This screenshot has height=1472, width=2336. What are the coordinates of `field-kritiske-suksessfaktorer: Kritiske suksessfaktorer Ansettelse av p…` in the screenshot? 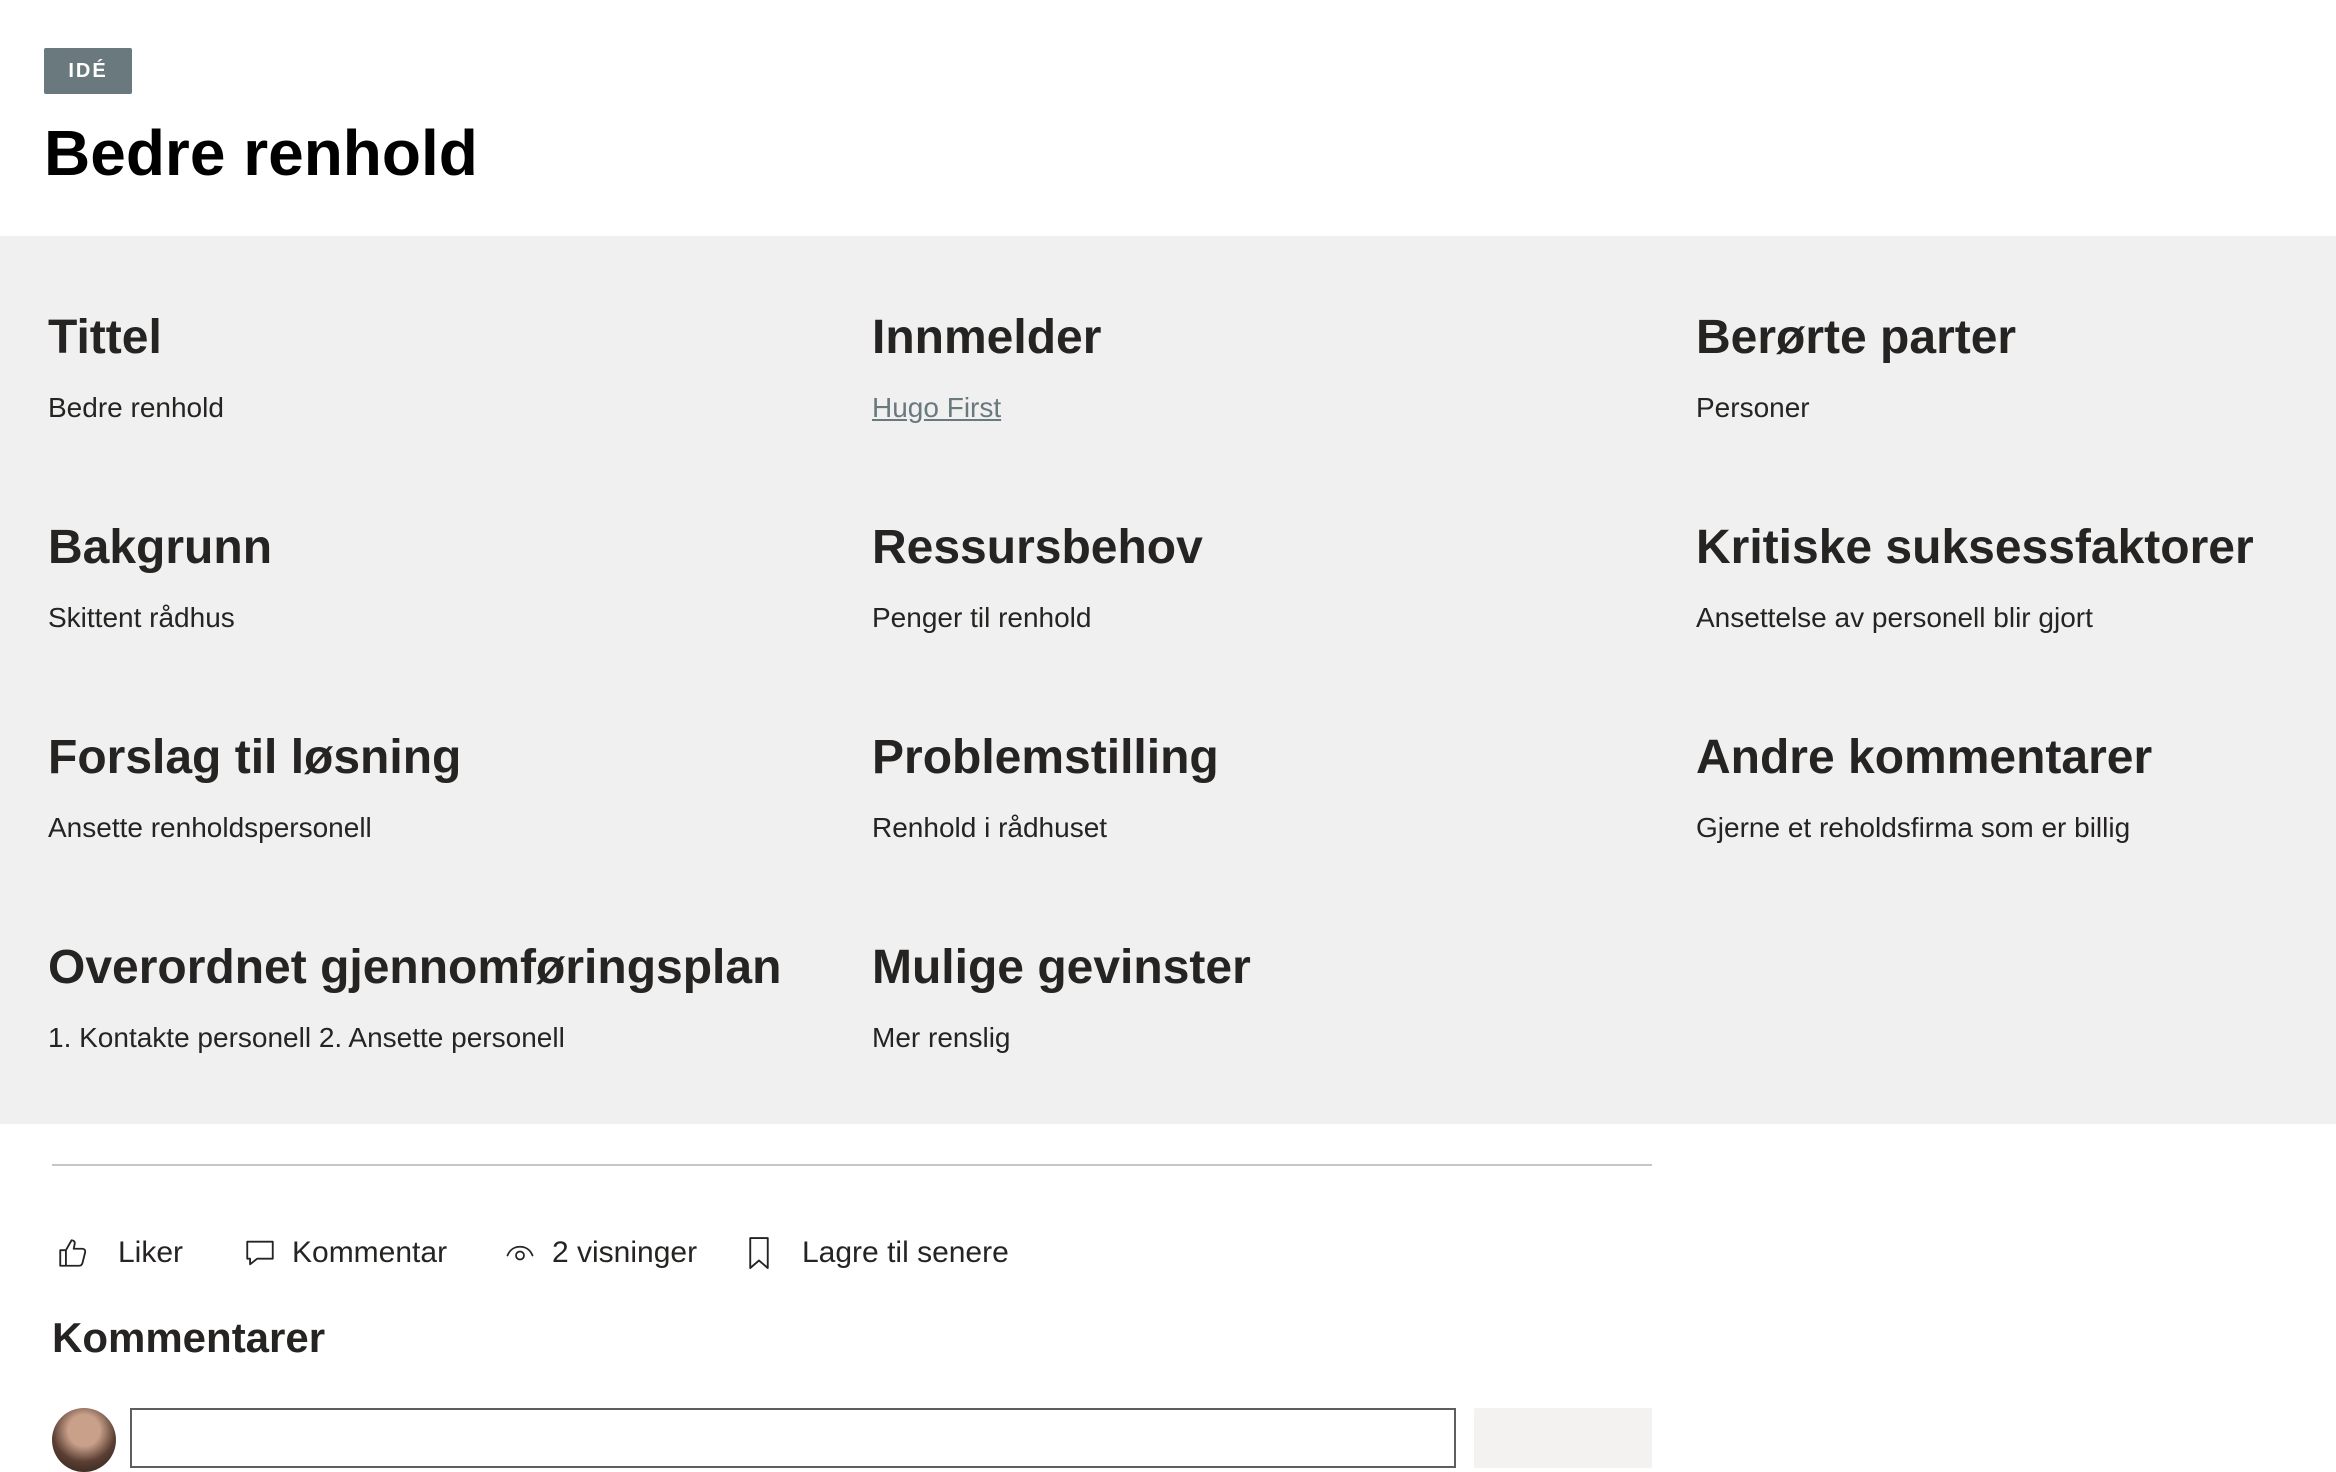 It's located at (2016, 577).